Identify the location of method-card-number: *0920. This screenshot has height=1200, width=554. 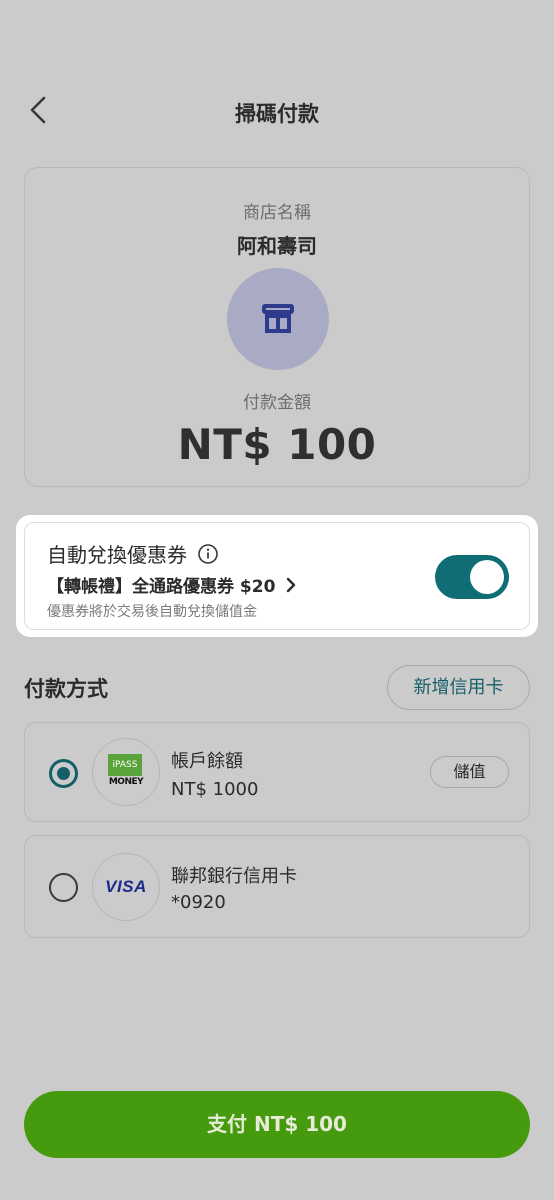
(198, 902).